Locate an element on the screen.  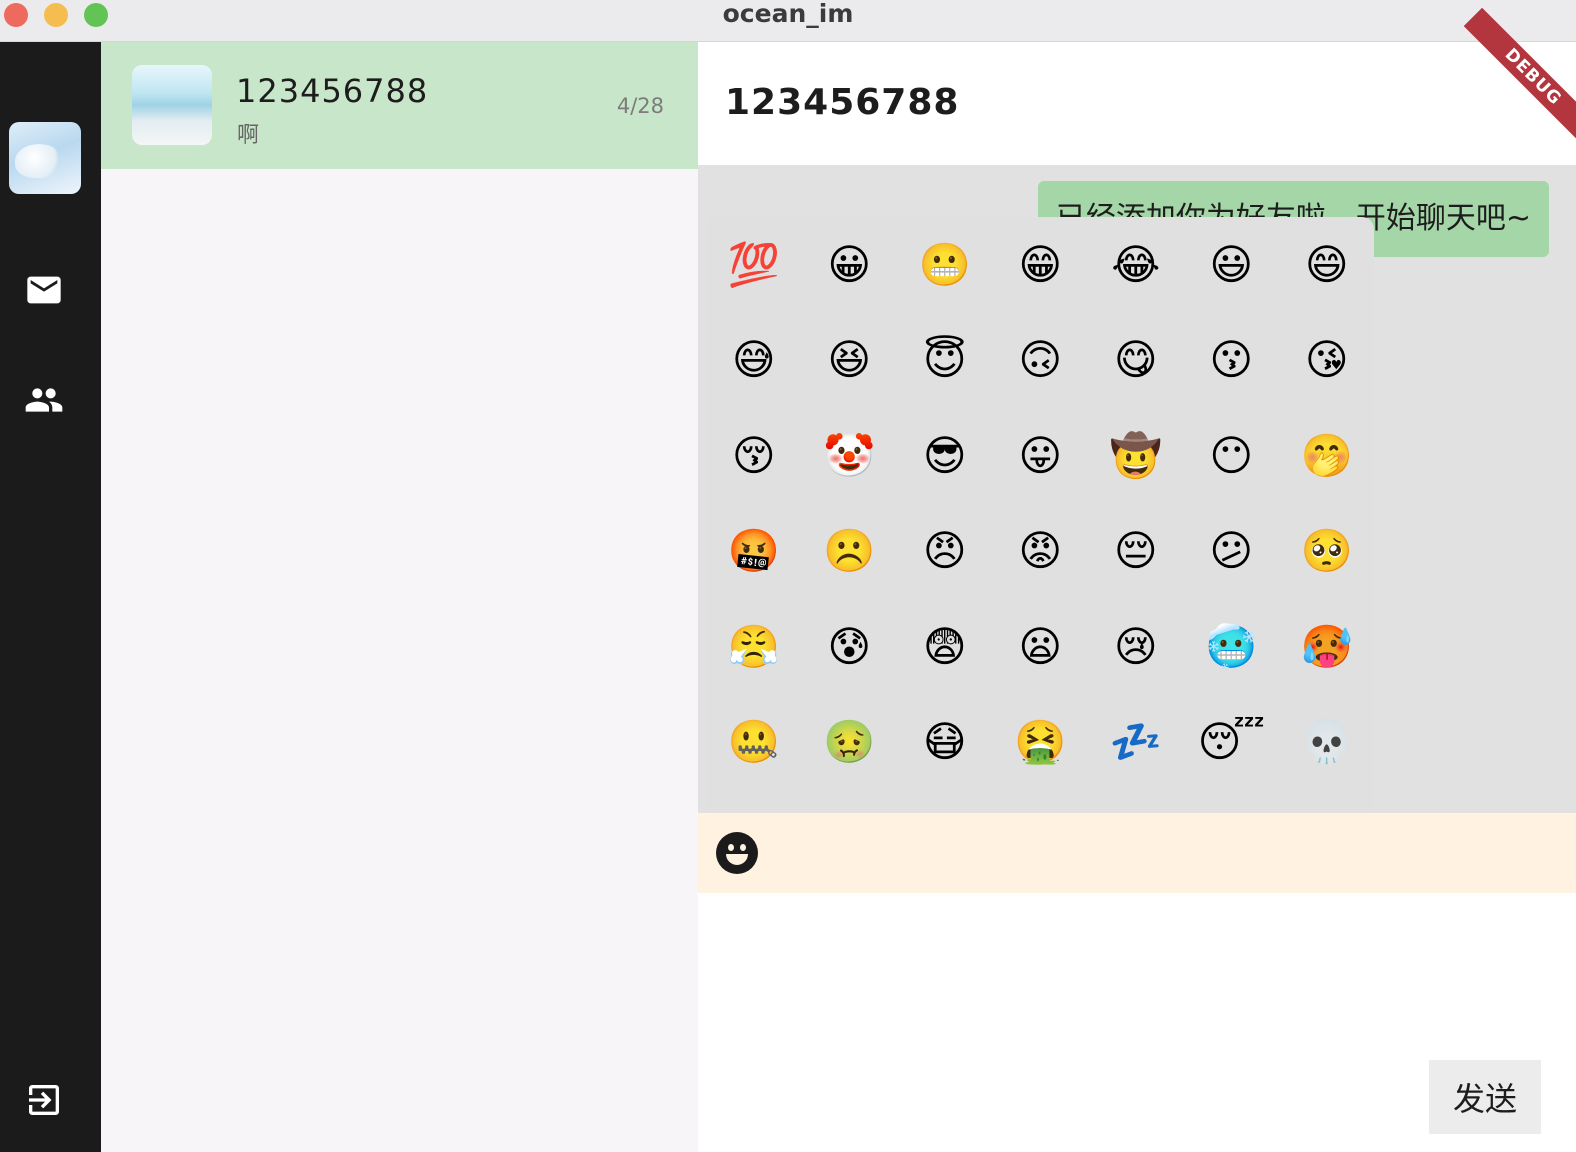
emoji-cell: 😎 is located at coordinates (945, 456).